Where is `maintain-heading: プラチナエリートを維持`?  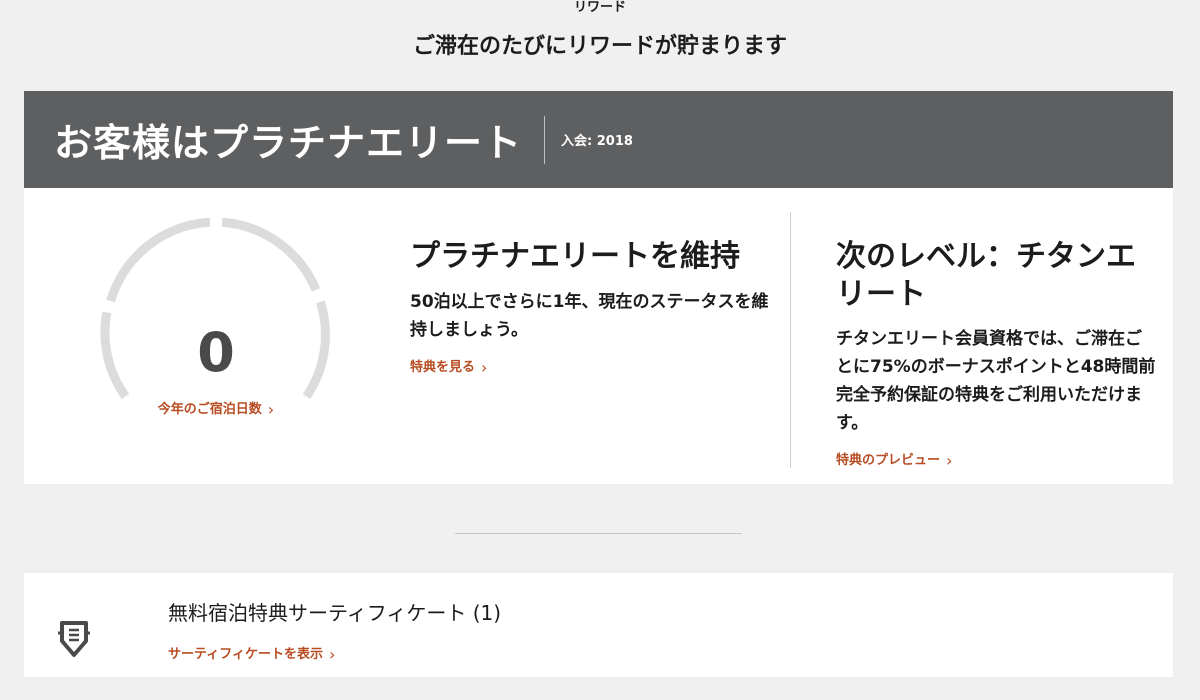
maintain-heading: プラチナエリートを維持 is located at coordinates (575, 256).